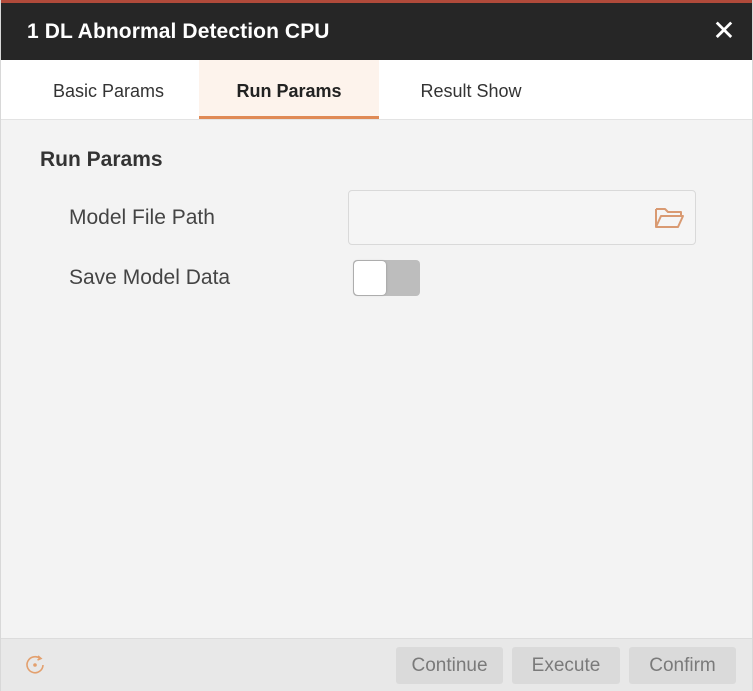 The image size is (753, 691). I want to click on tab-basic-params: Basic Params, so click(108, 89).